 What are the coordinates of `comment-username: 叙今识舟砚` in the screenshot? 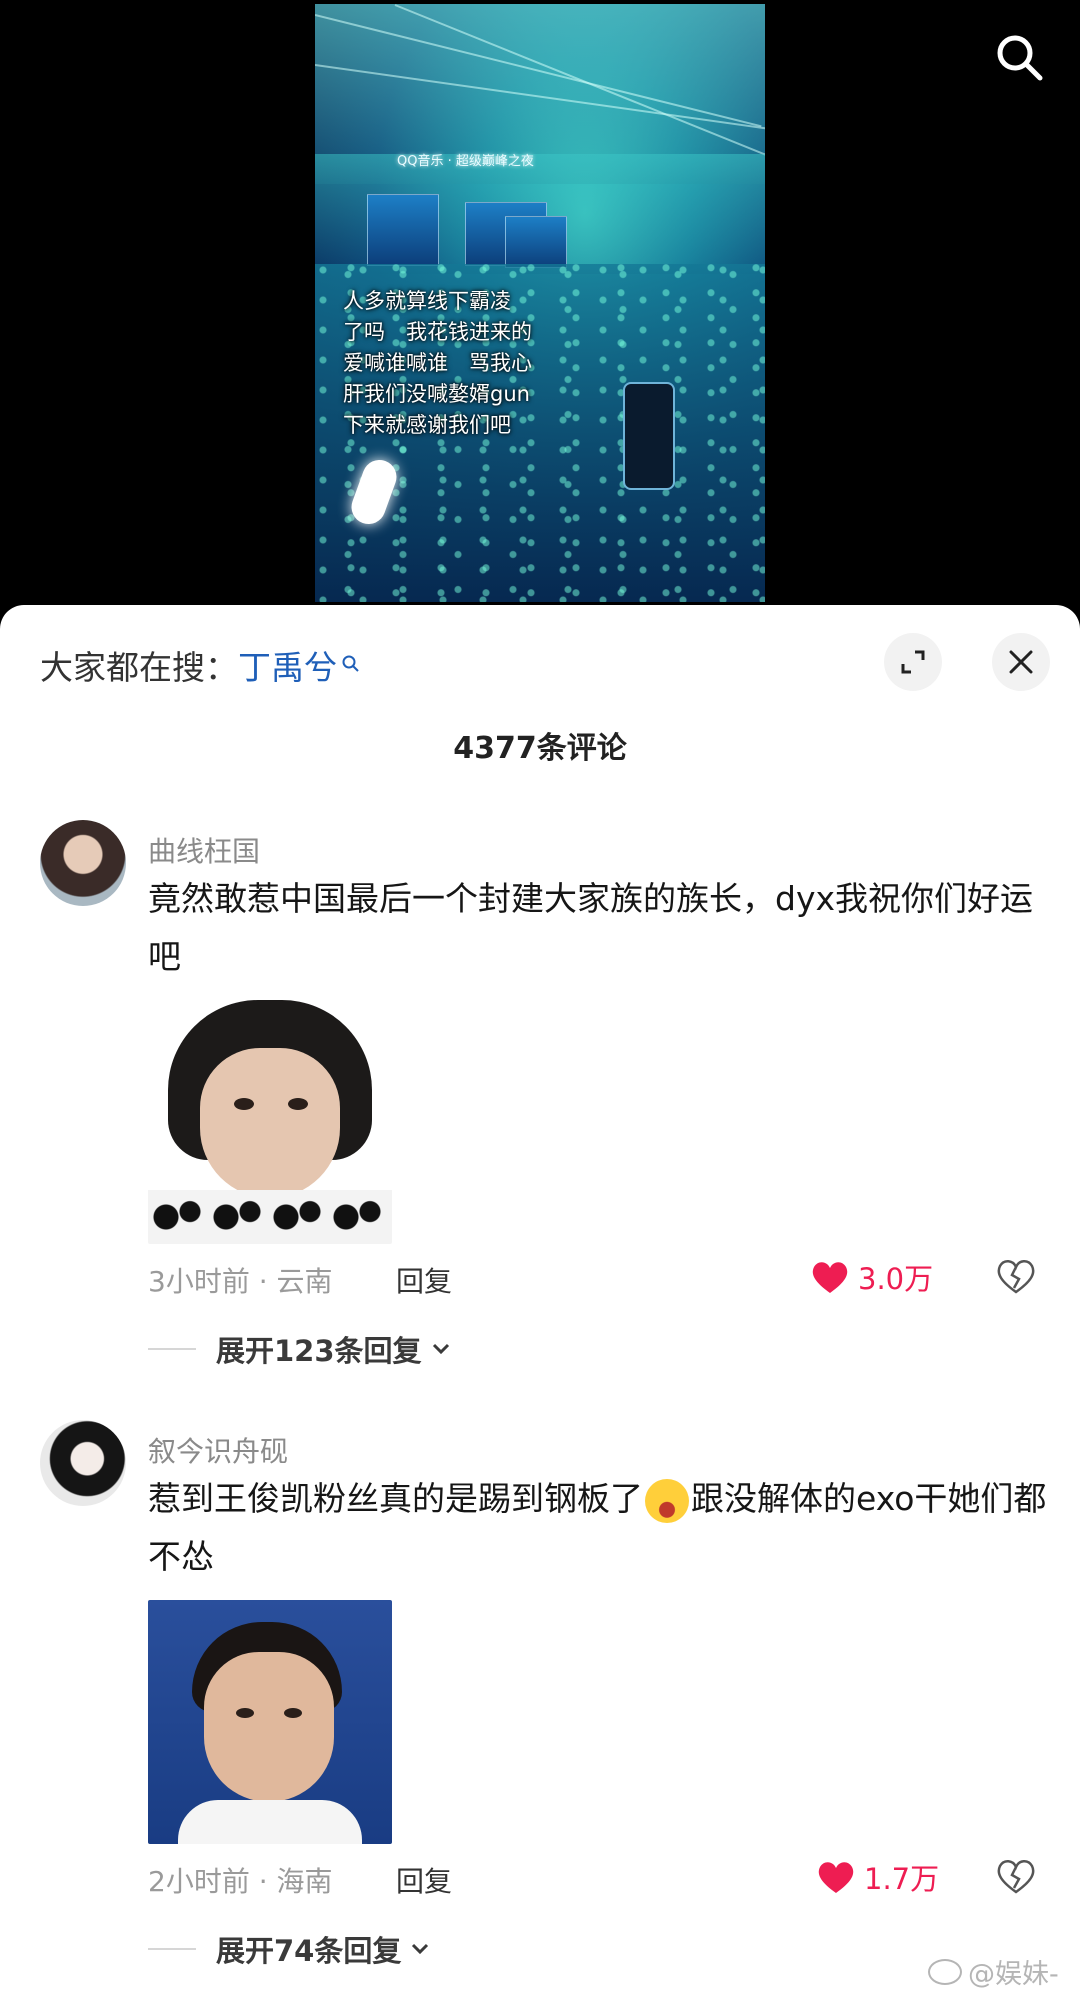 It's located at (218, 1450).